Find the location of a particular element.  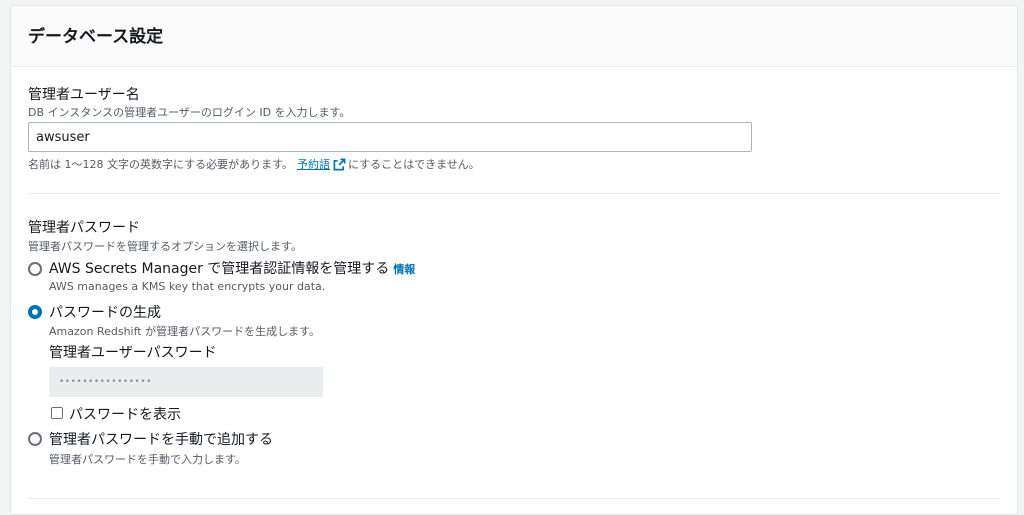

bottom-divider is located at coordinates (514, 498).